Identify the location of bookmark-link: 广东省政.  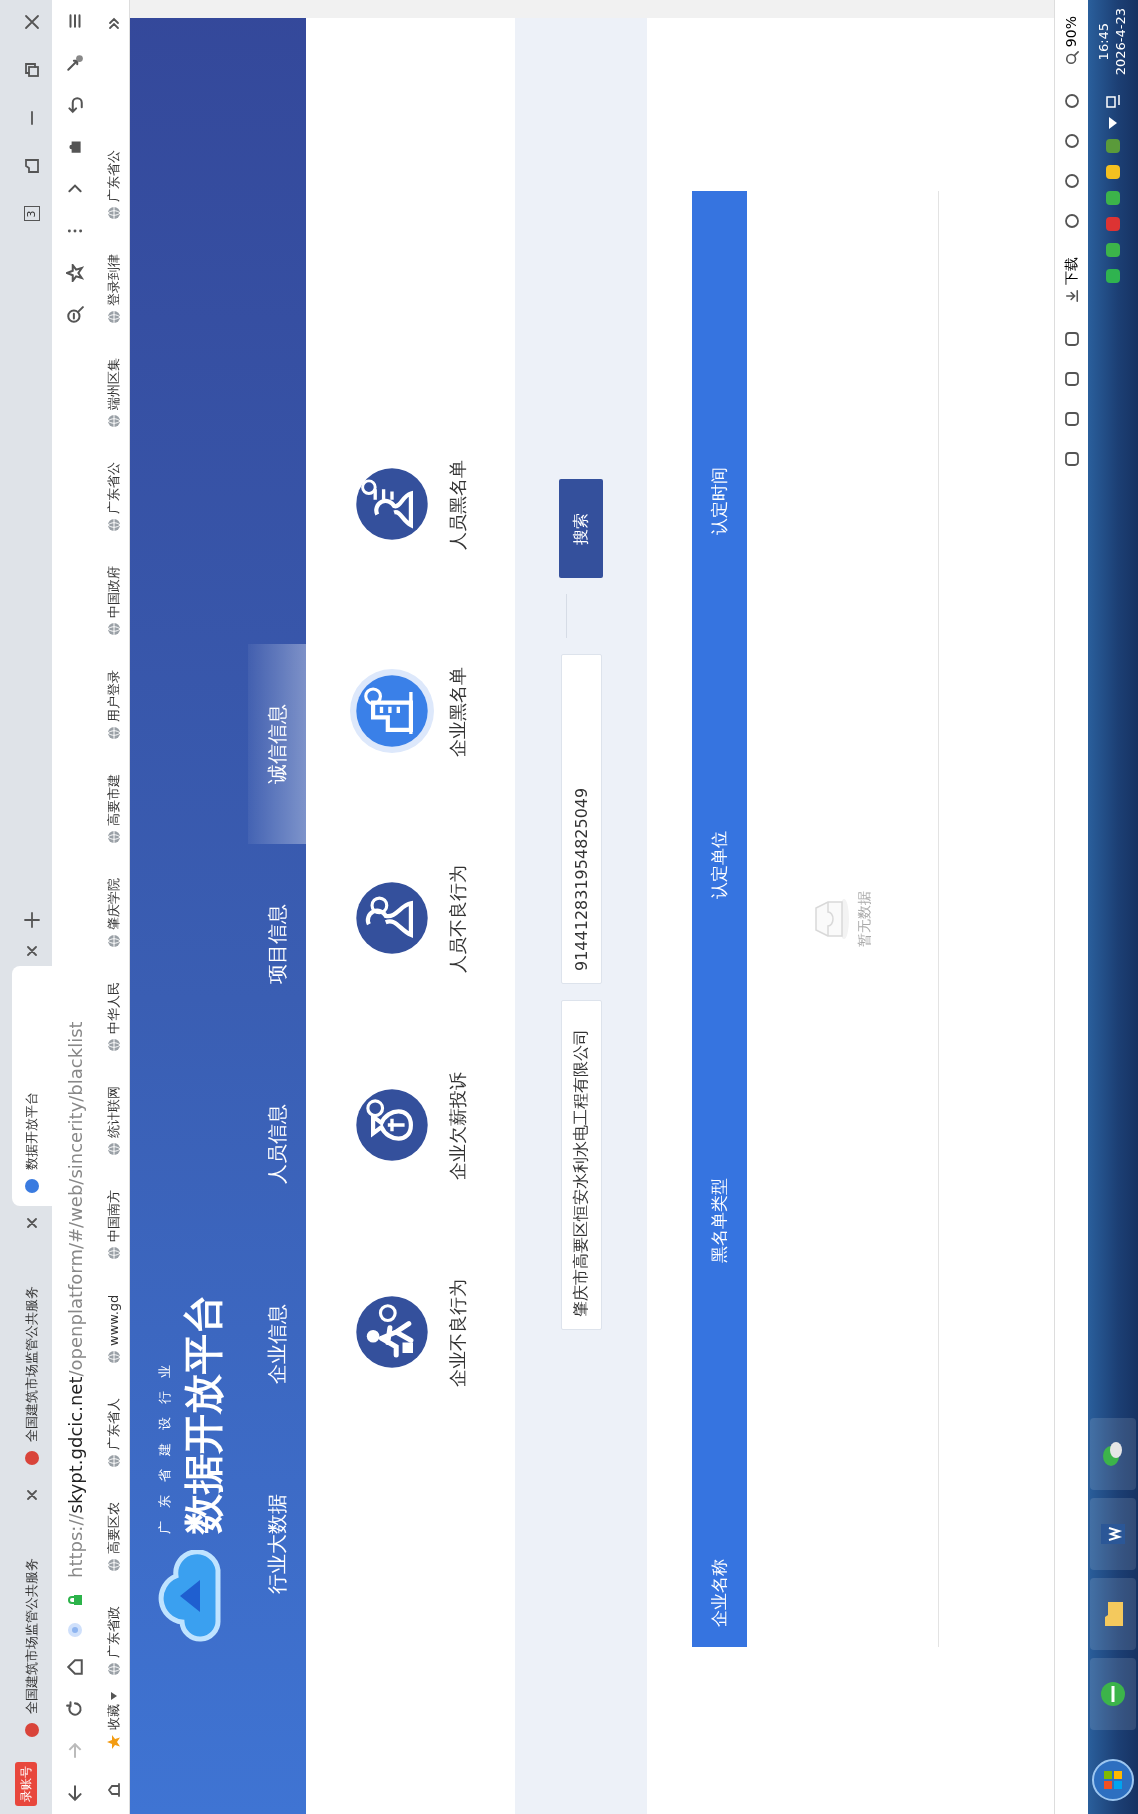
(113, 1632).